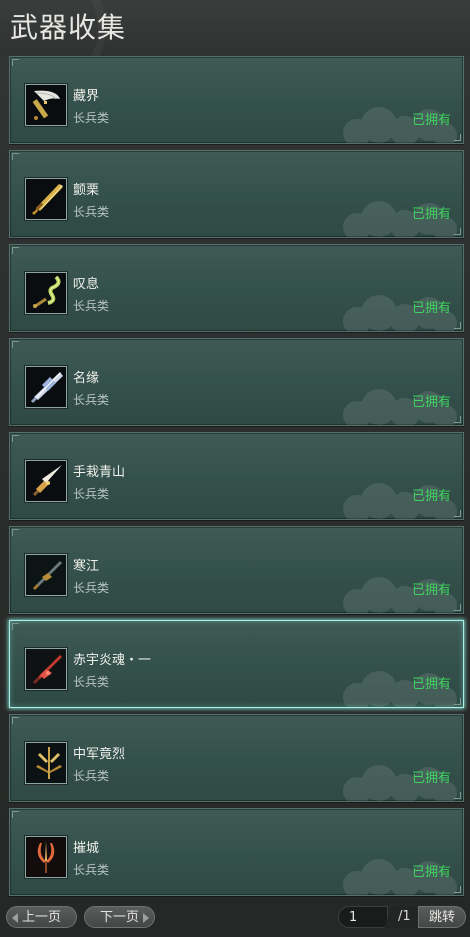 This screenshot has height=937, width=470. Describe the element at coordinates (15, 918) in the screenshot. I see `chevron-left-icon` at that location.